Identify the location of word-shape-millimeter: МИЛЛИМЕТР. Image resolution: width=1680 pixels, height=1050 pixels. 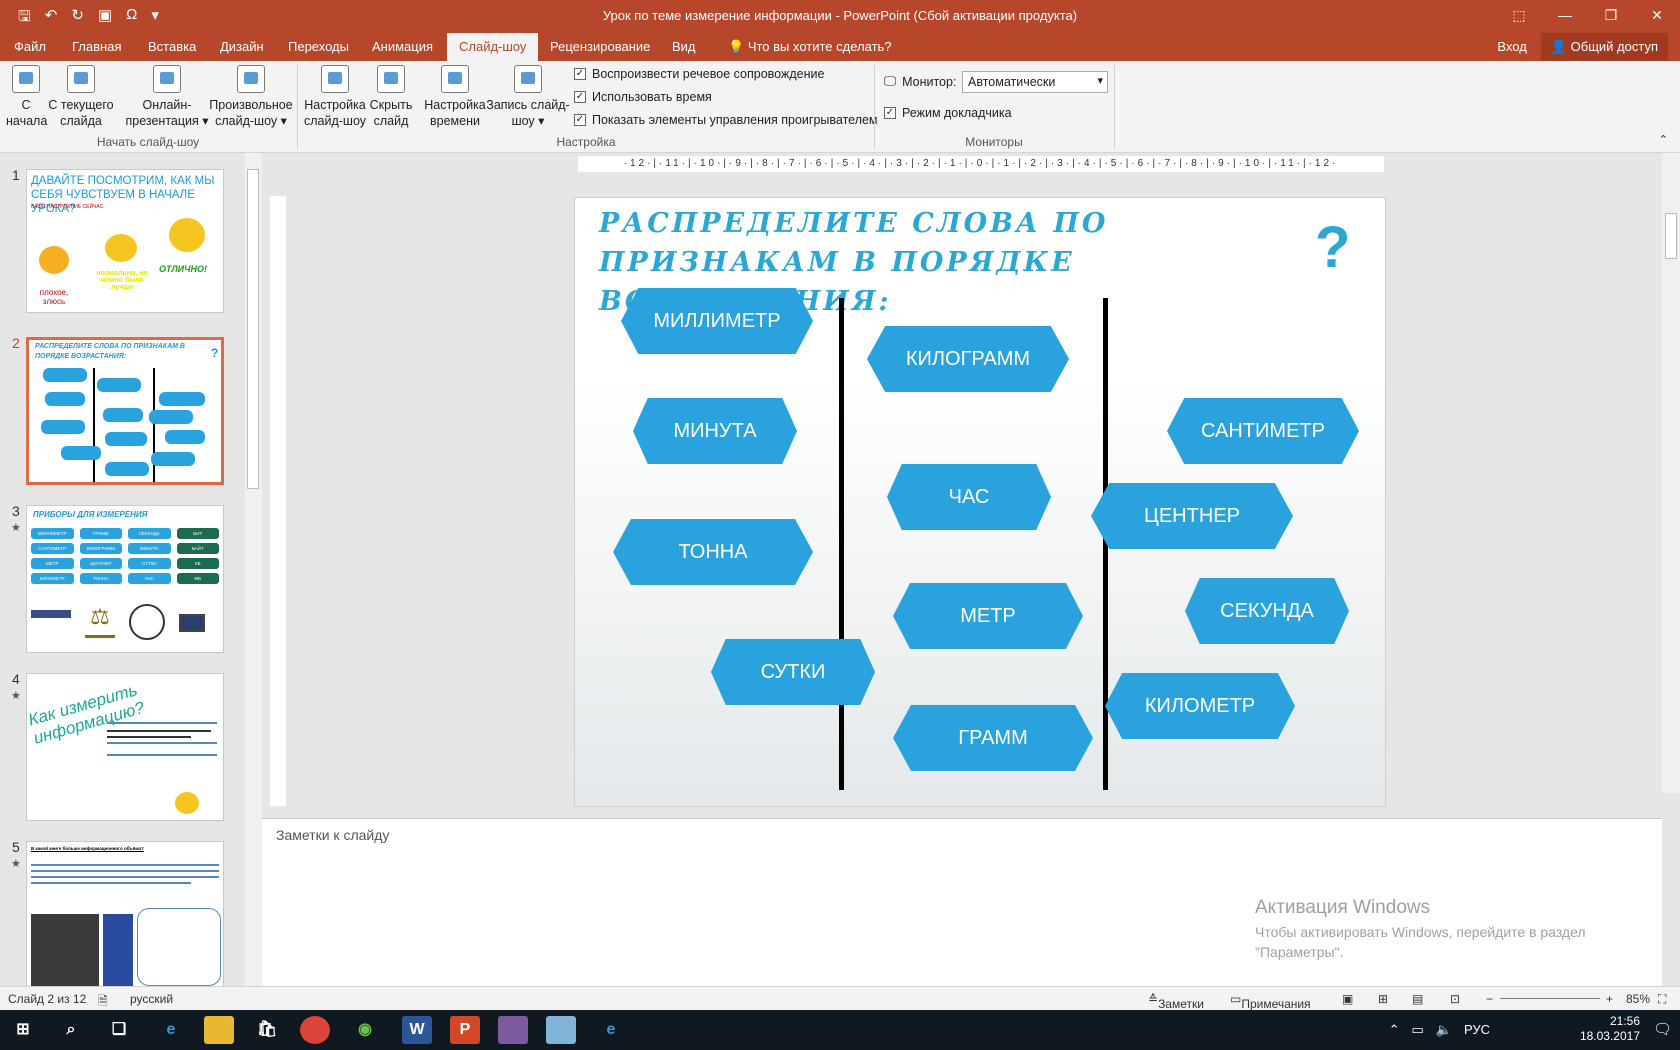
(717, 321).